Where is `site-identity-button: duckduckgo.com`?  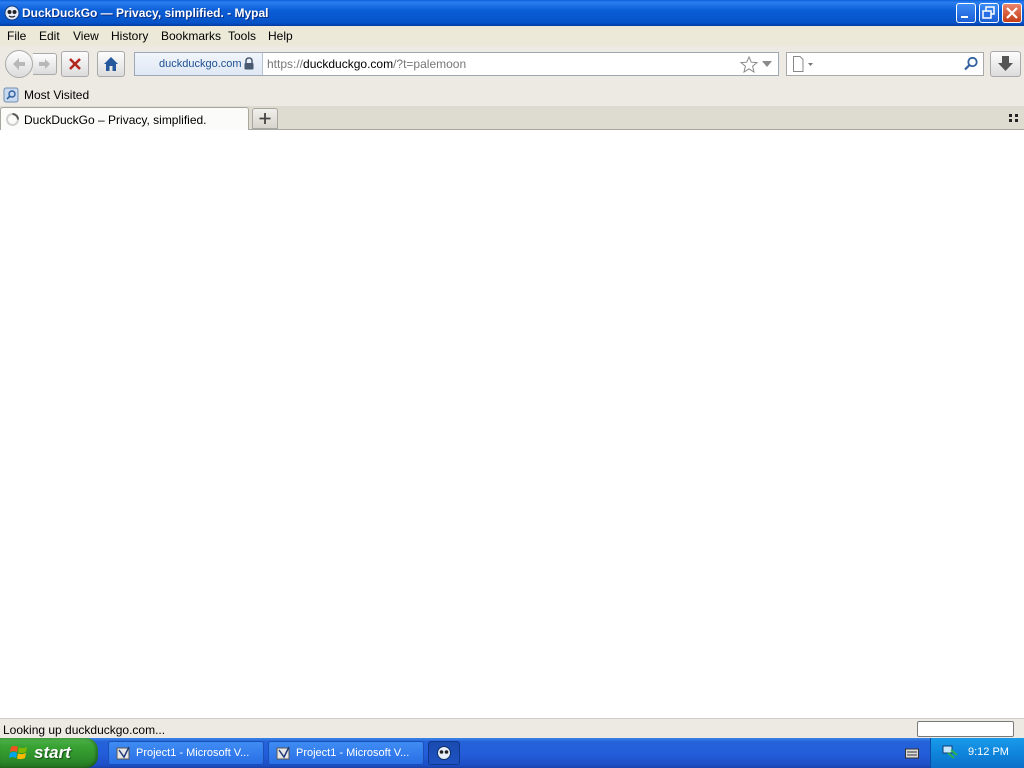
site-identity-button: duckduckgo.com is located at coordinates (199, 64).